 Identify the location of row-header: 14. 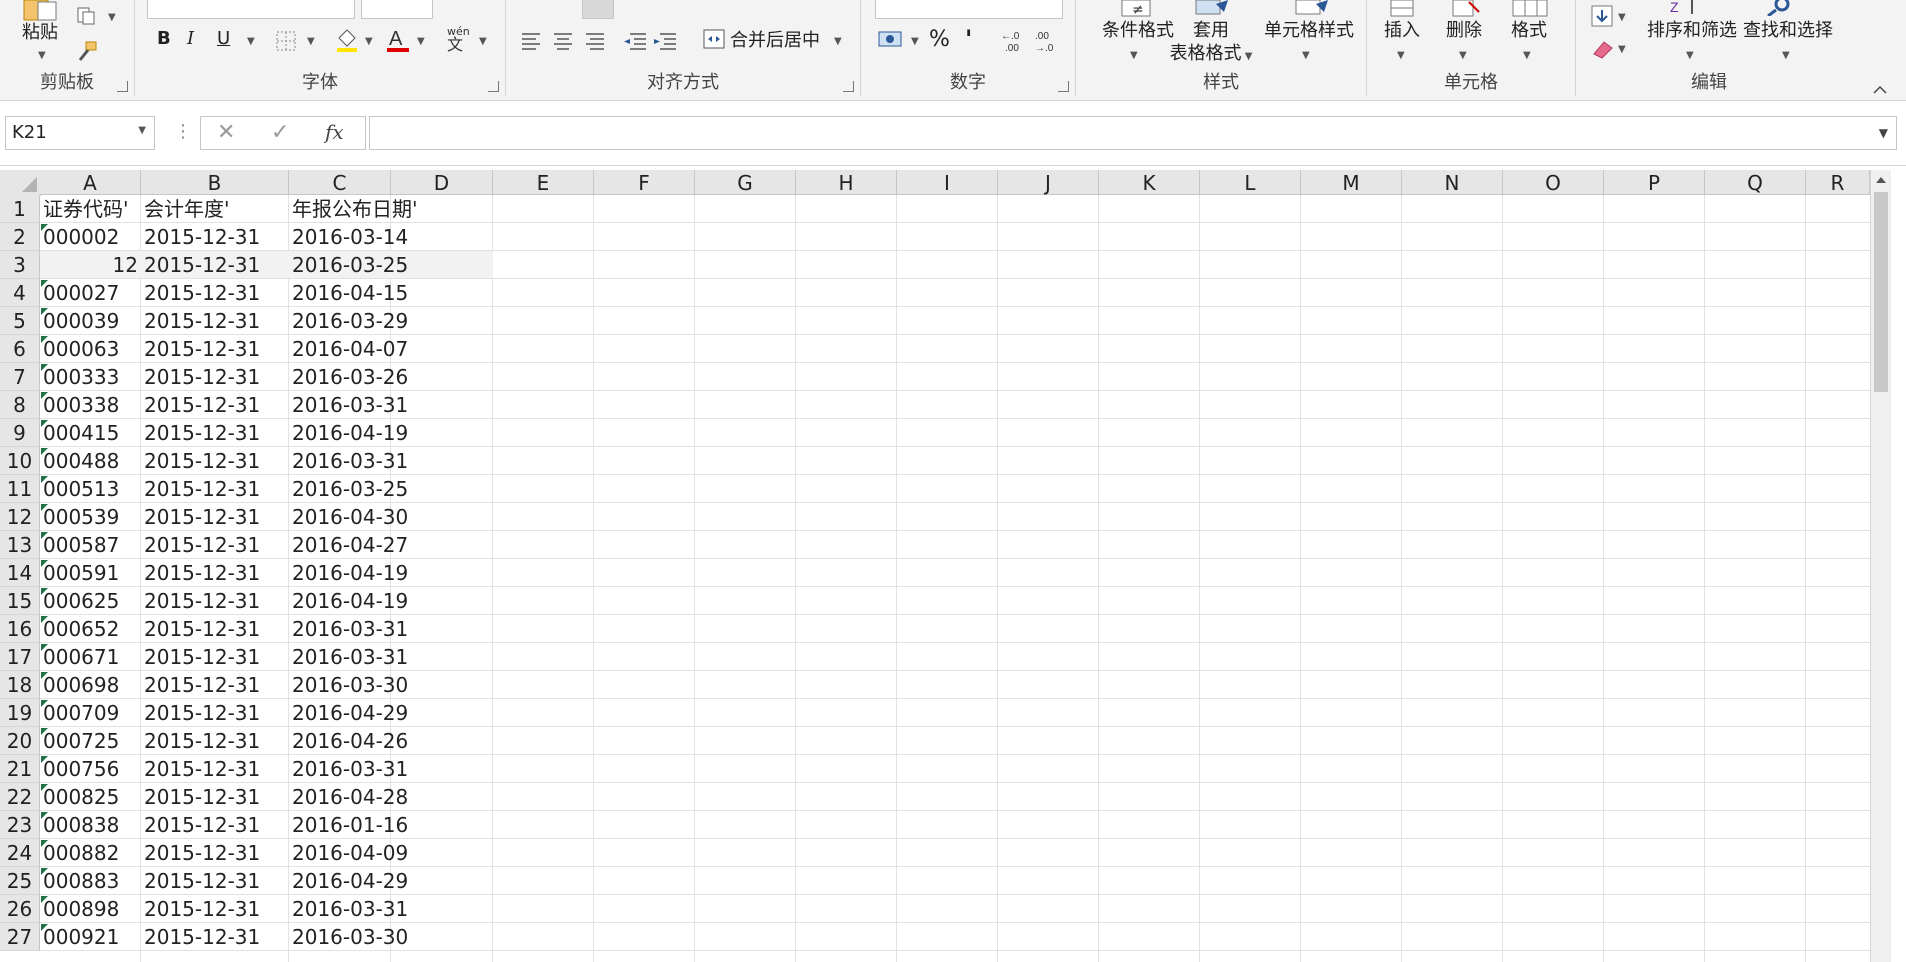
(20, 573).